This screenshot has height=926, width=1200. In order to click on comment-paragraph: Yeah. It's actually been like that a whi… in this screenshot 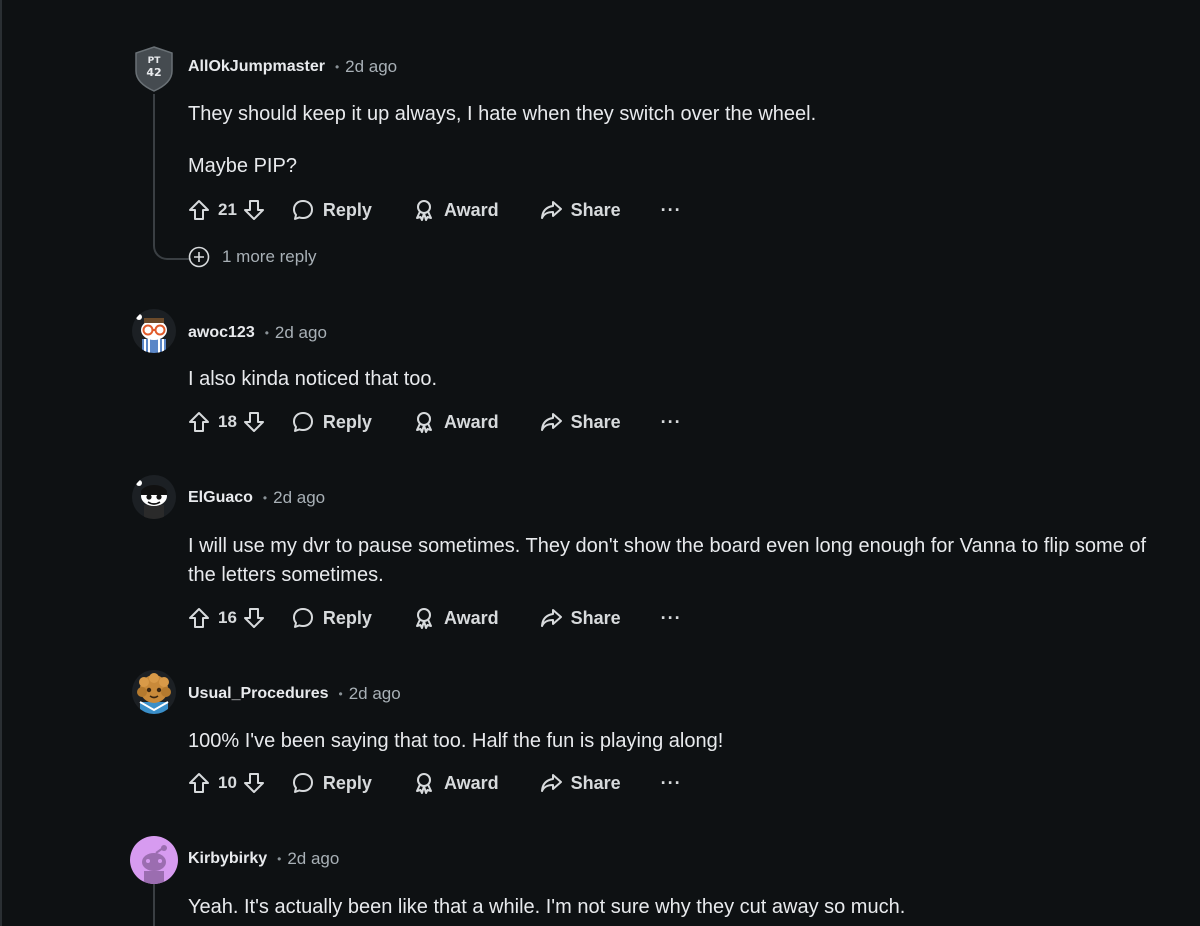, I will do `click(547, 907)`.